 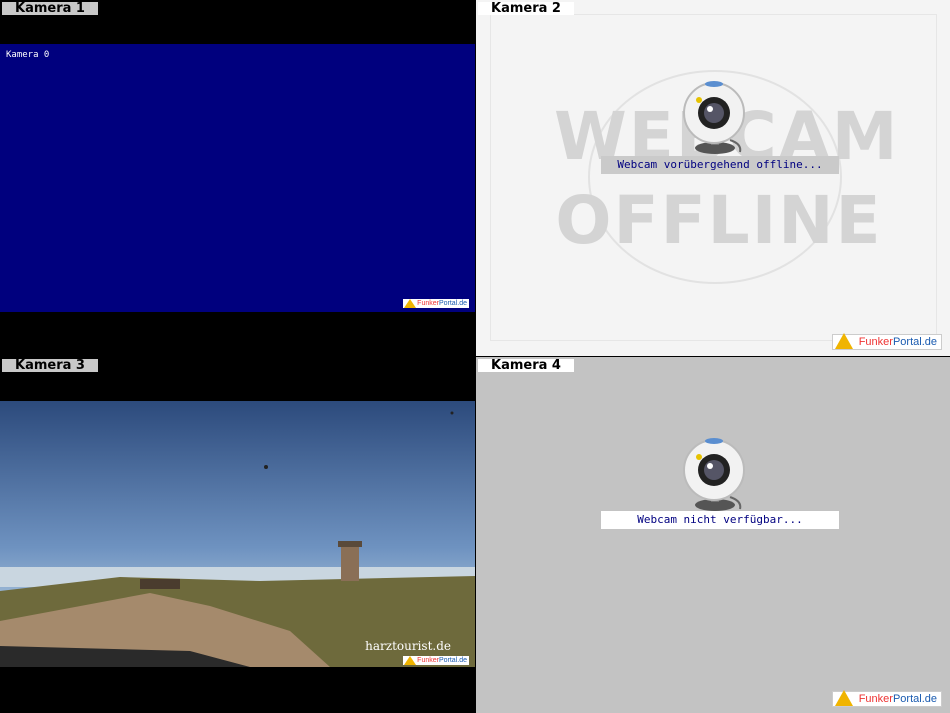 I want to click on camera-4-label: Kamera 4, so click(x=526, y=365).